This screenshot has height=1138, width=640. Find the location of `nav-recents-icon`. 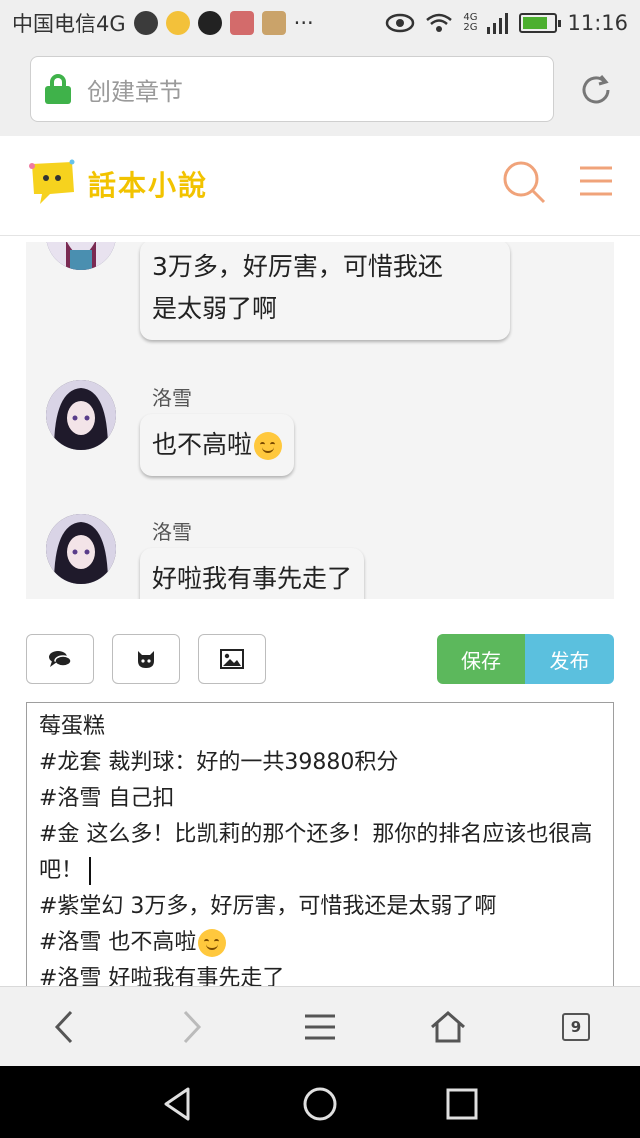

nav-recents-icon is located at coordinates (462, 1104).